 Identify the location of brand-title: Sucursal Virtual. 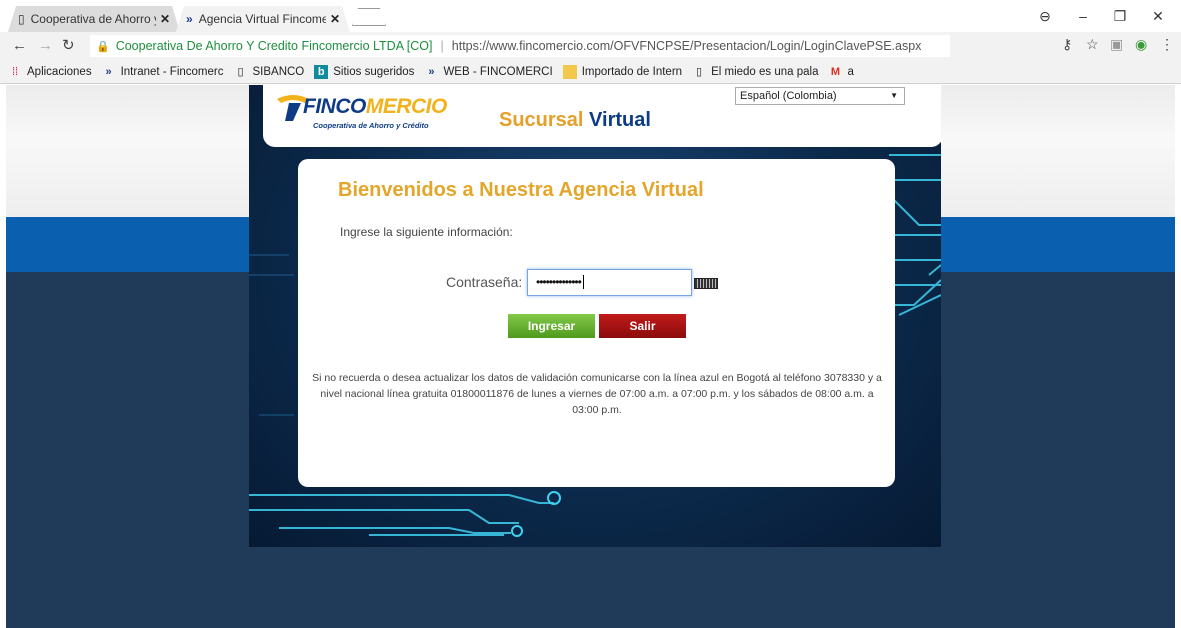
(575, 120).